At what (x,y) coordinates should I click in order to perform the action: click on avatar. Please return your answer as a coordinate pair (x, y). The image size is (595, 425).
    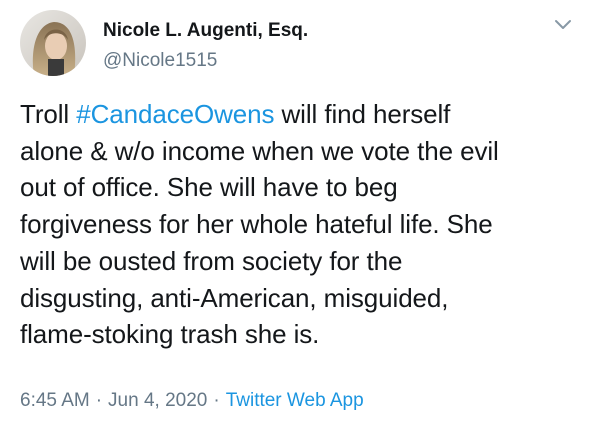
    Looking at the image, I should click on (53, 43).